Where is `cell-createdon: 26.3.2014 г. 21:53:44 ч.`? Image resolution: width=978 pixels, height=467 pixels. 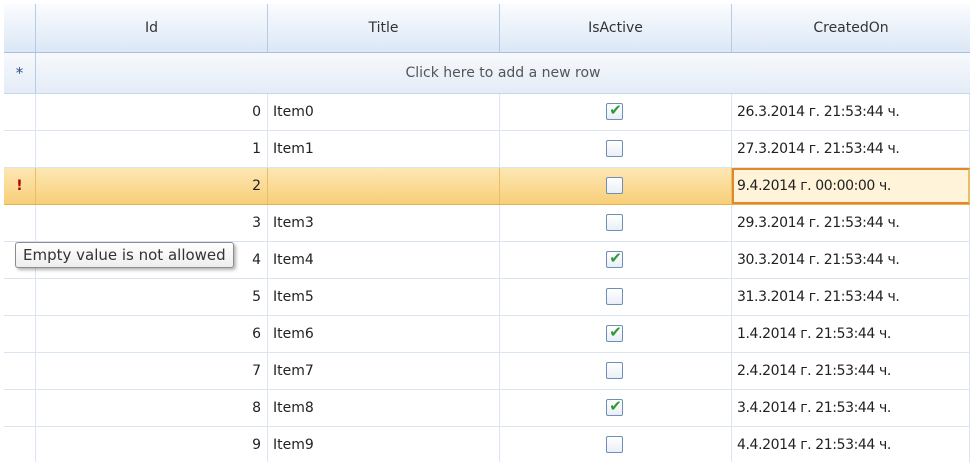
cell-createdon: 26.3.2014 г. 21:53:44 ч. is located at coordinates (851, 112).